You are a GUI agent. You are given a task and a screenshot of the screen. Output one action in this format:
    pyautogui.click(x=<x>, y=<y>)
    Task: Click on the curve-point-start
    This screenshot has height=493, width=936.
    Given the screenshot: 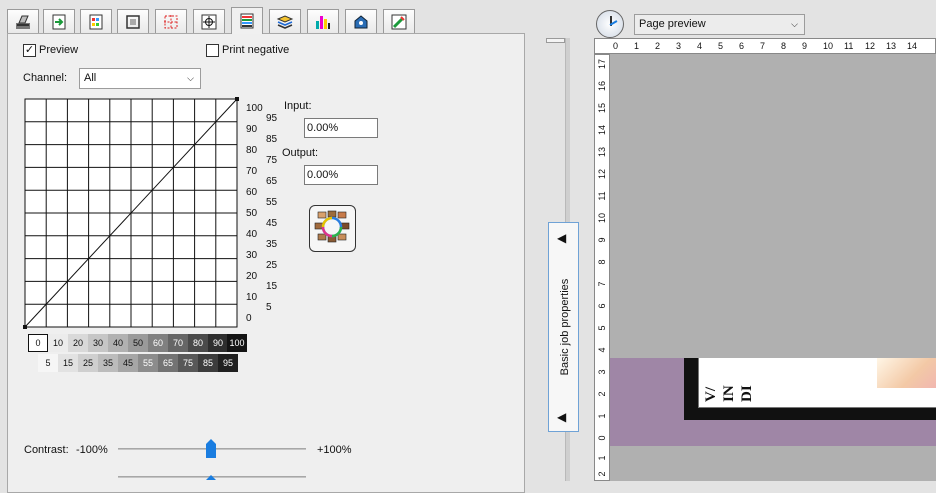 What is the action you would take?
    pyautogui.click(x=25, y=327)
    